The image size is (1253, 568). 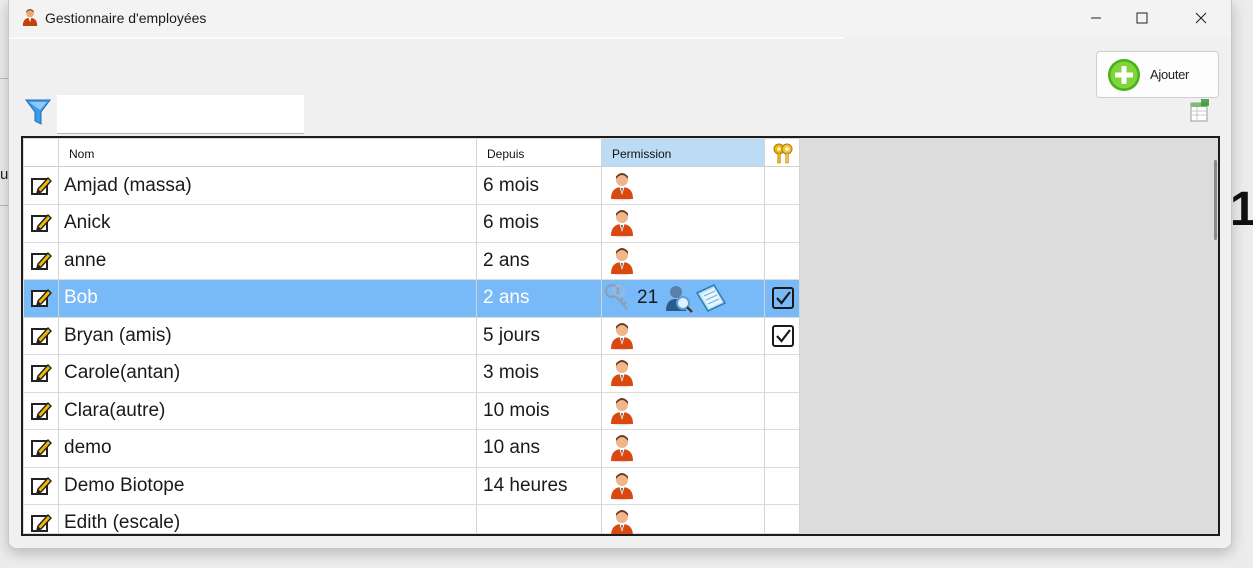 What do you see at coordinates (620, 18) in the screenshot?
I see `title-bar: Gestionnaire d'employées` at bounding box center [620, 18].